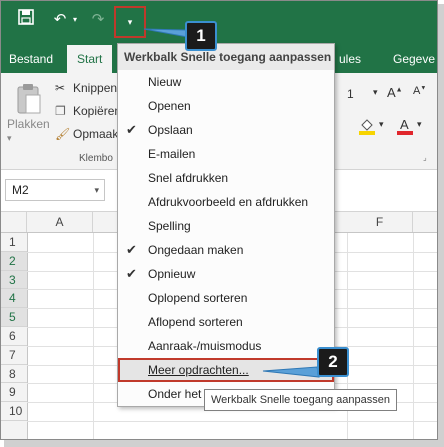  What do you see at coordinates (60, 88) in the screenshot?
I see `cut-icon: ✂` at bounding box center [60, 88].